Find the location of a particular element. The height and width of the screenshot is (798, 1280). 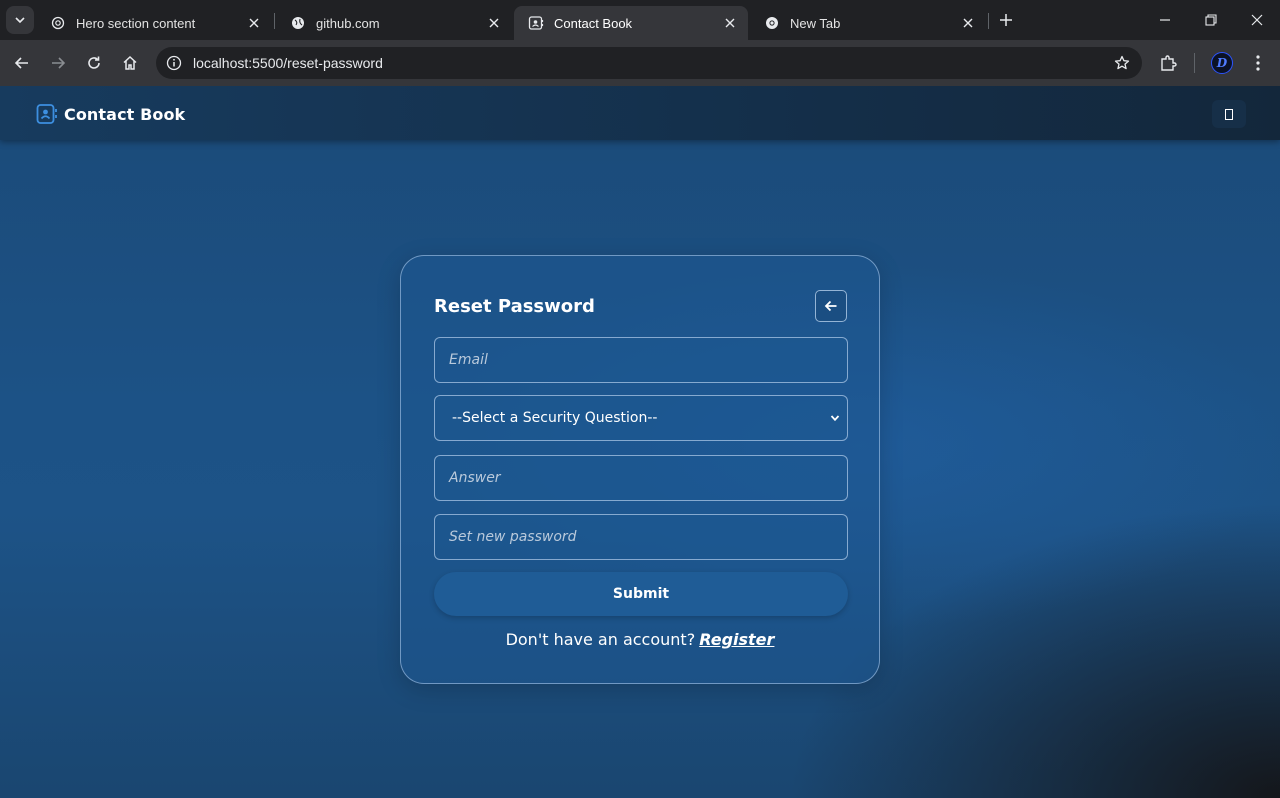

plus-icon is located at coordinates (1006, 20).